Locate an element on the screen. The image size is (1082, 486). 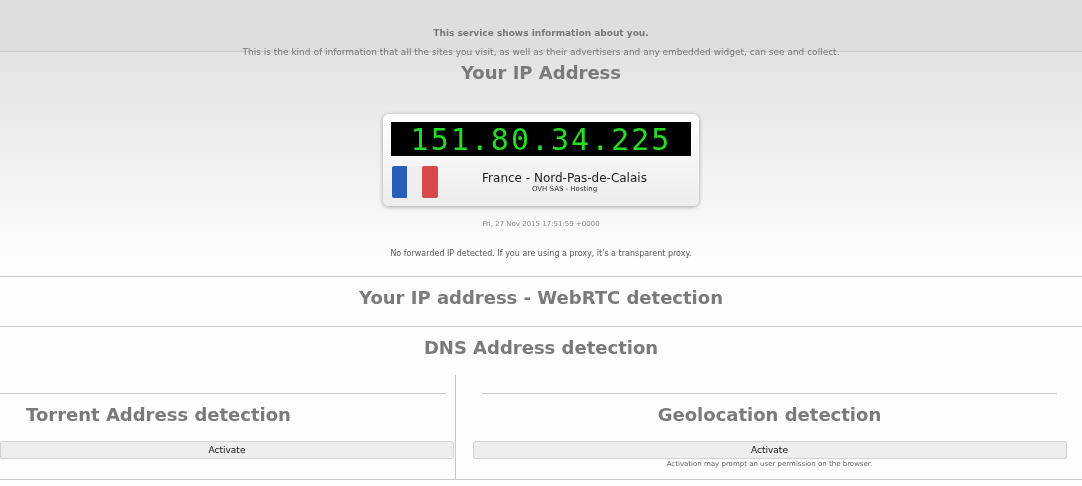
section-title: Geolocation detection is located at coordinates (769, 414).